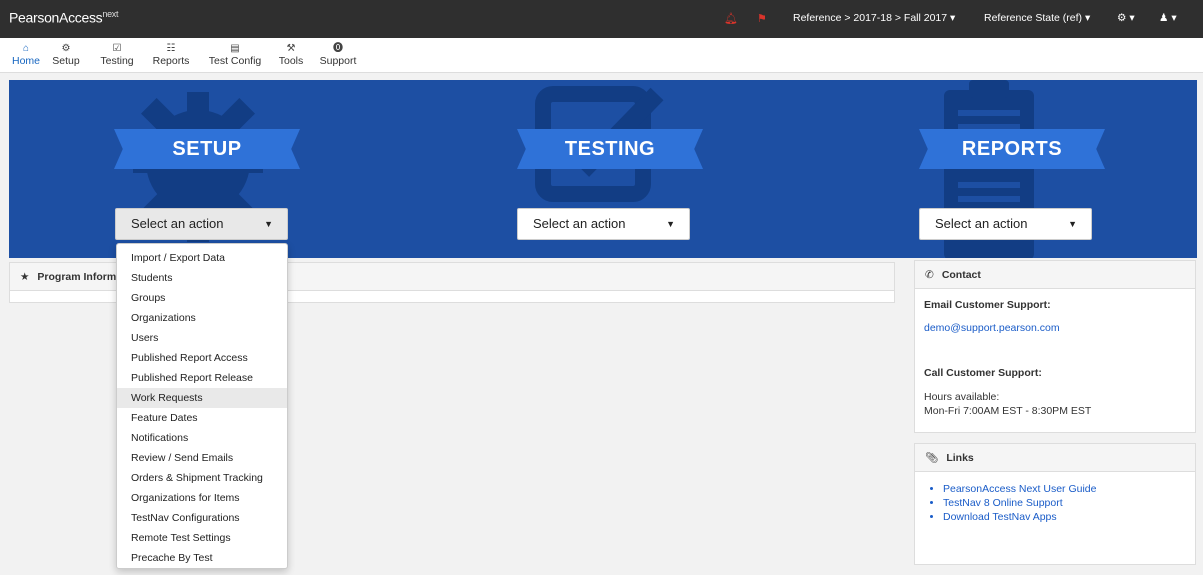 The image size is (1203, 575). Describe the element at coordinates (762, 18) in the screenshot. I see `flag-icon: ⚑` at that location.